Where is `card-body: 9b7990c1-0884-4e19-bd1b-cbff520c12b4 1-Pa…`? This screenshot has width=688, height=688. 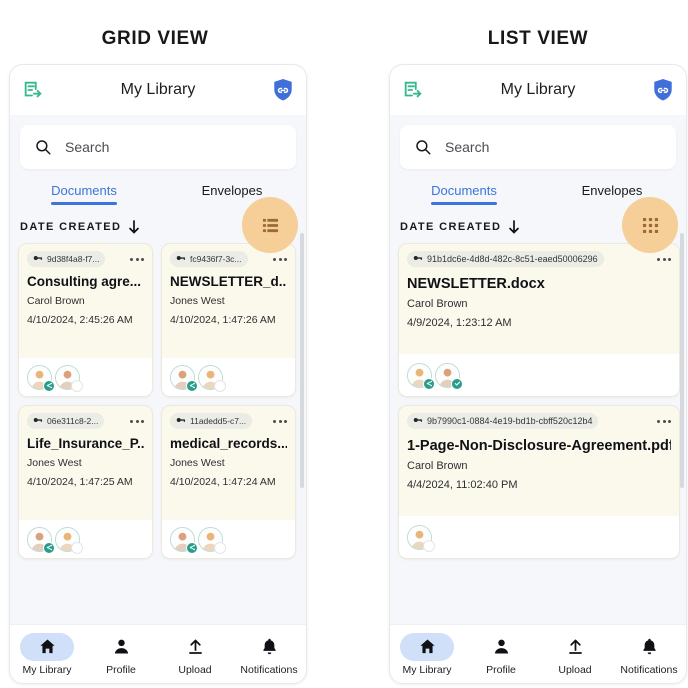
card-body: 9b7990c1-0884-4e19-bd1b-cbff520c12b4 1-Pa… is located at coordinates (539, 461).